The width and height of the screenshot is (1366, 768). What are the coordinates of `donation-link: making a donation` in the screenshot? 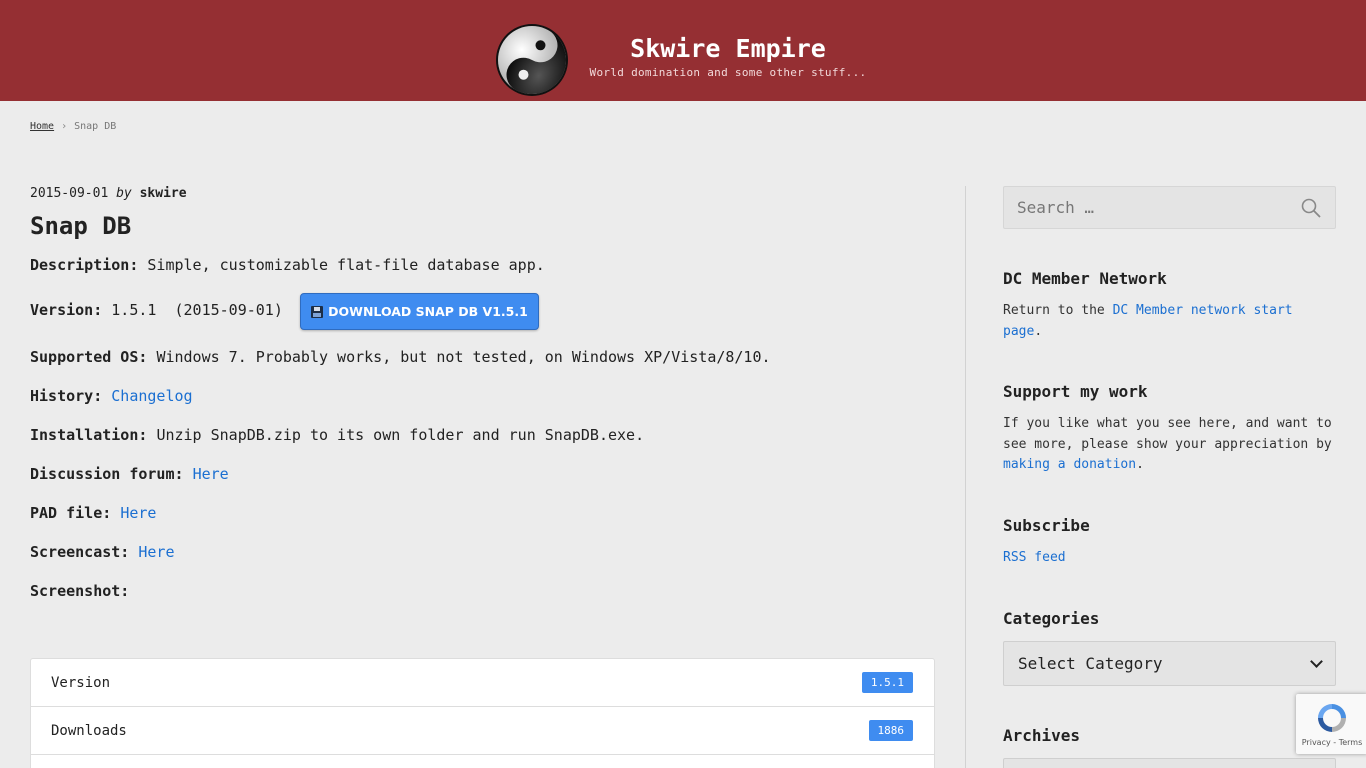 It's located at (1069, 464).